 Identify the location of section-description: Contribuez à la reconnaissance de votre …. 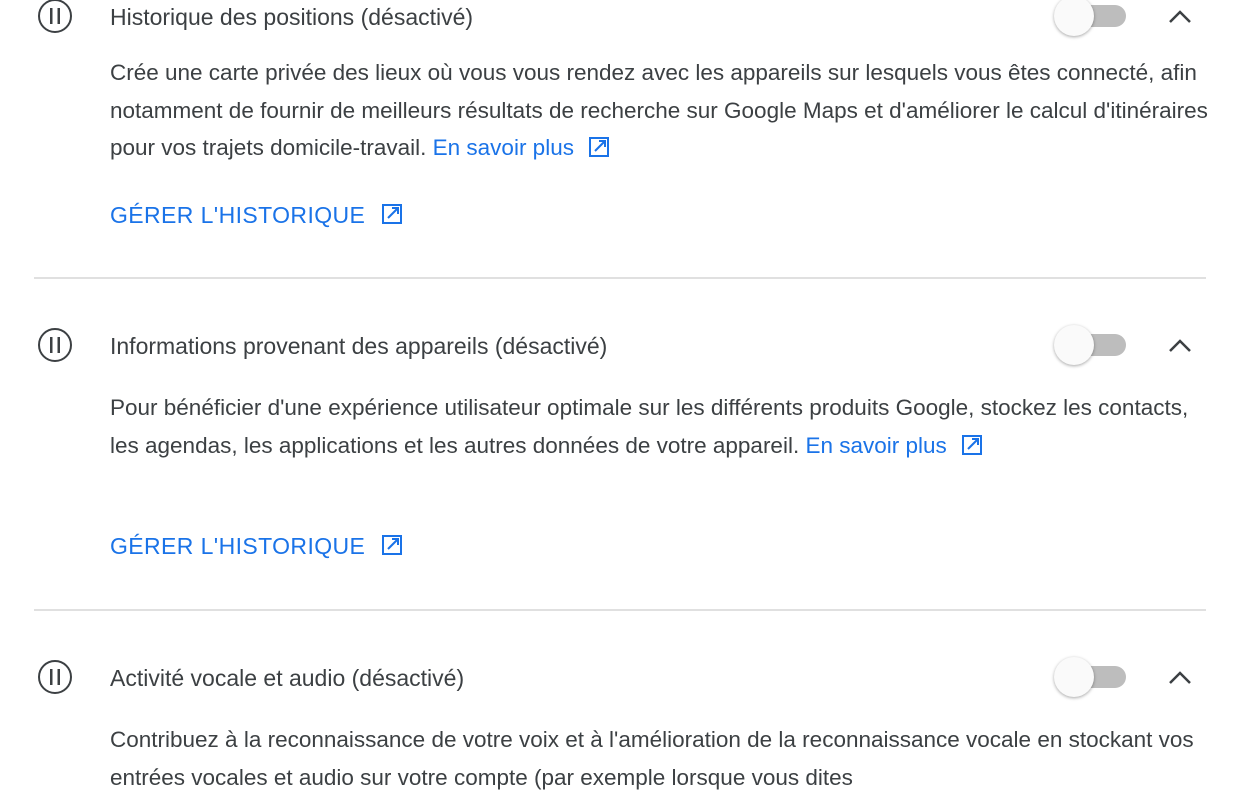
(660, 758).